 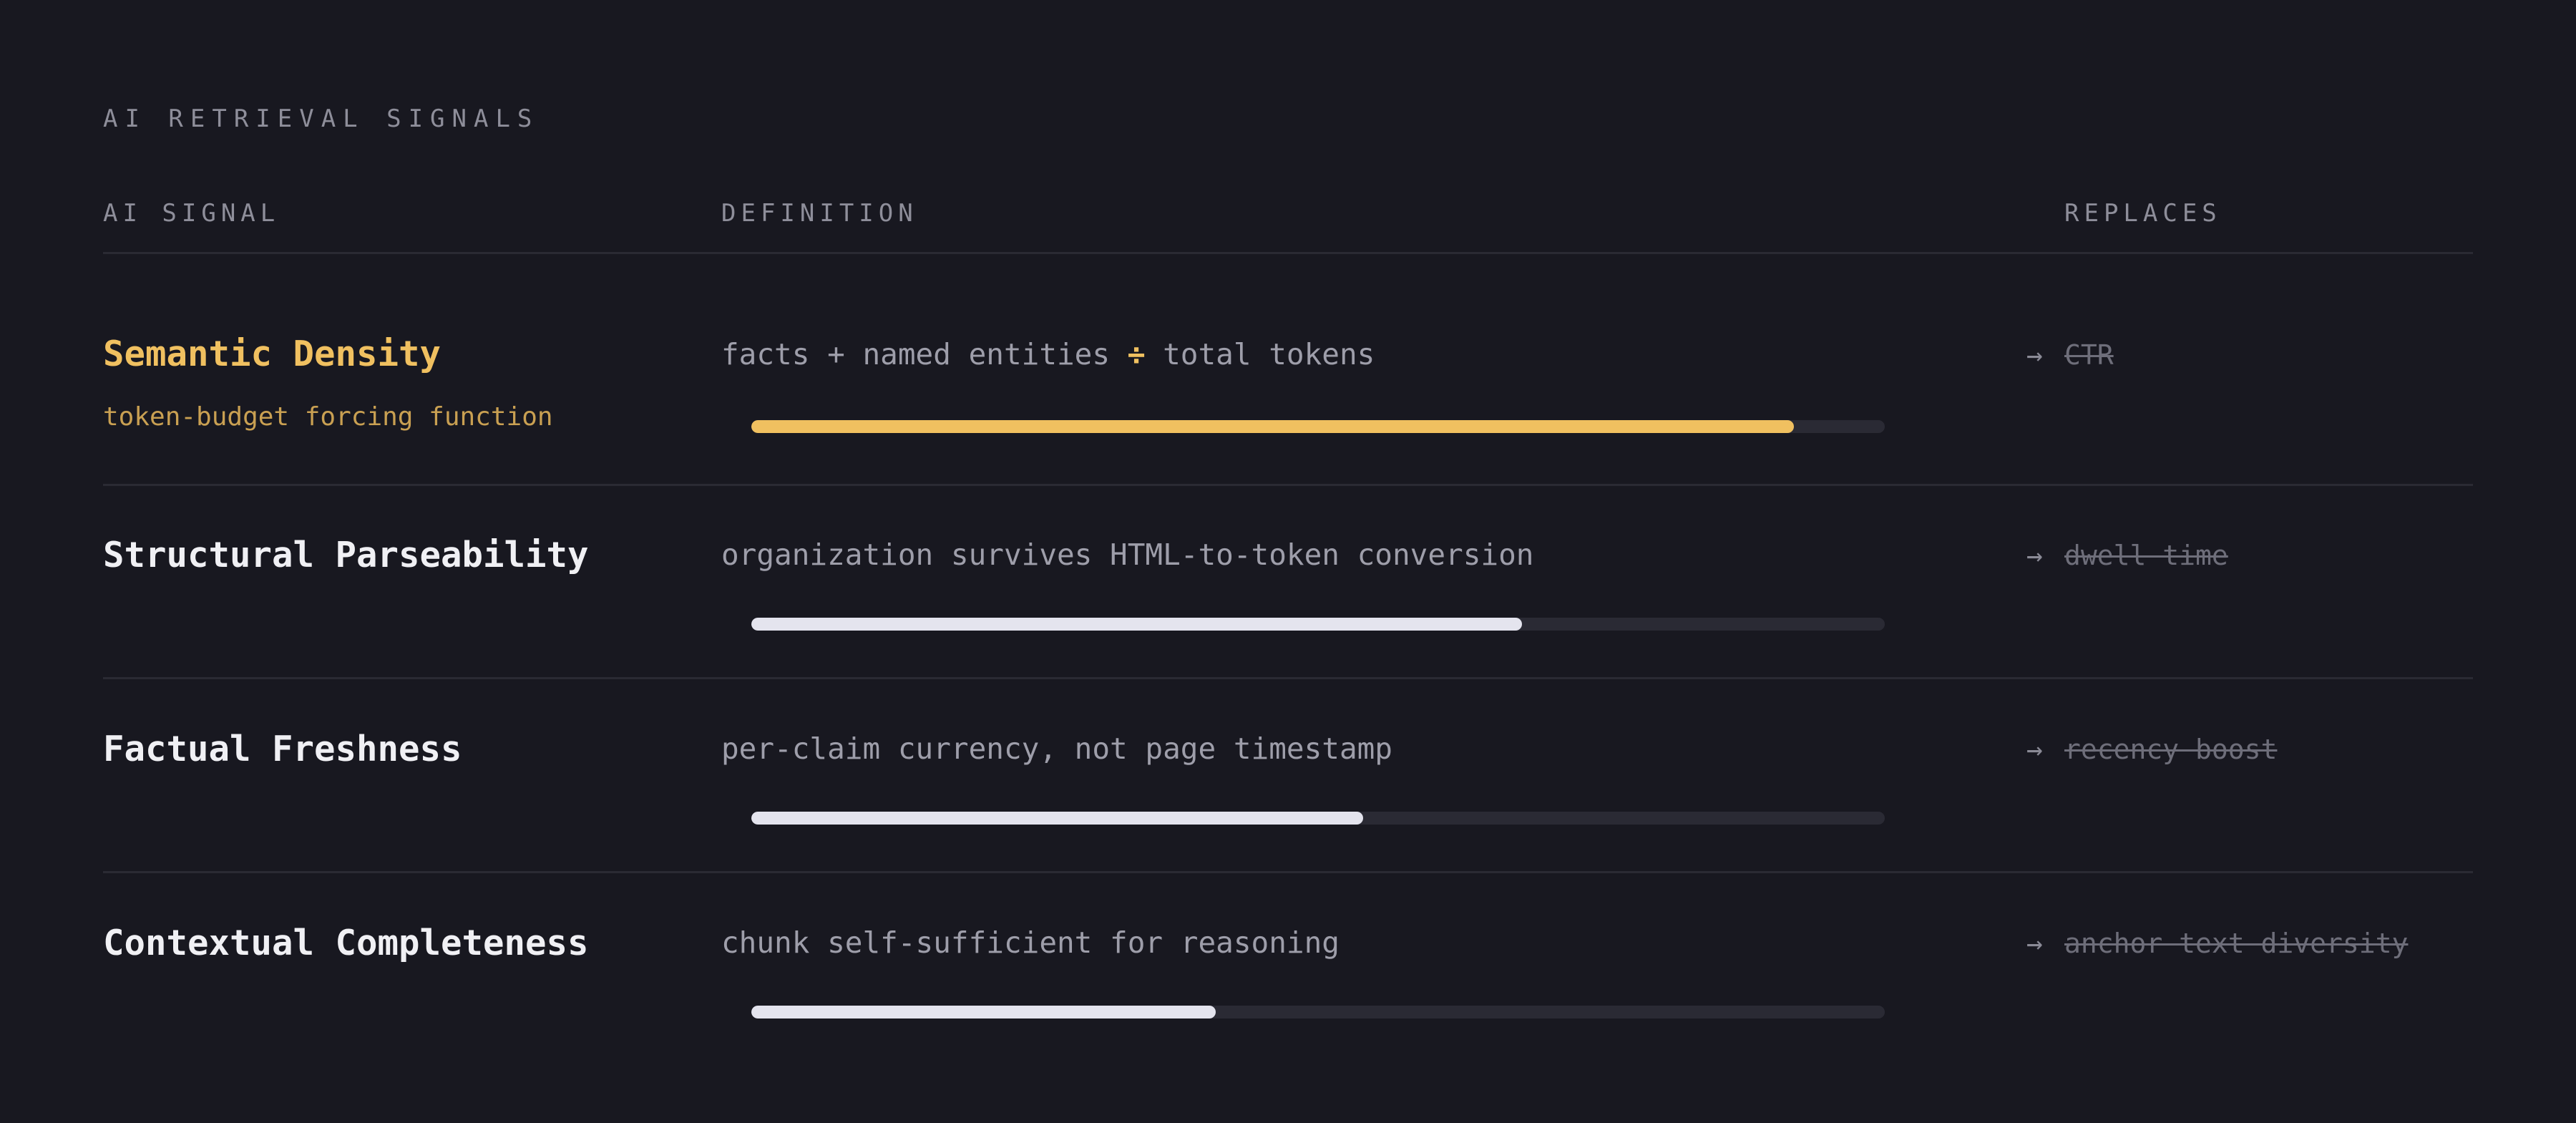 I want to click on divide-operator: ÷, so click(x=1136, y=354).